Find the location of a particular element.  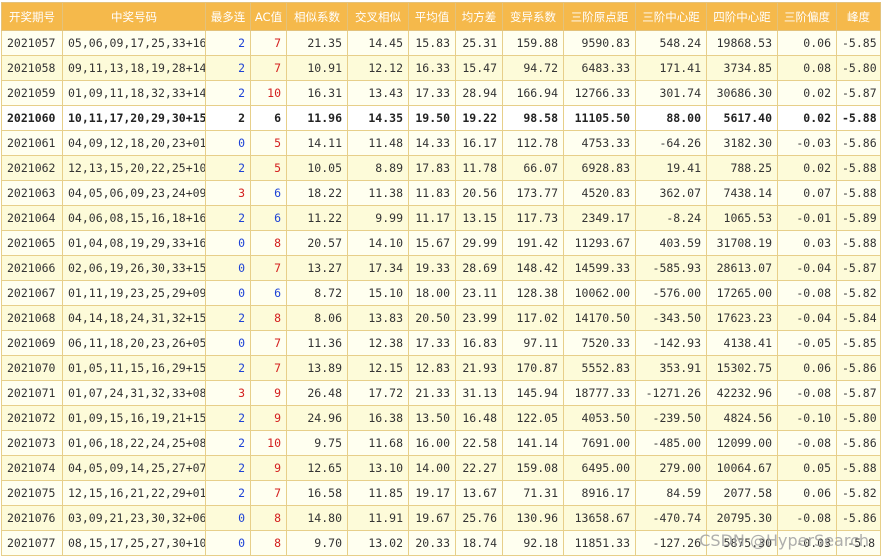

header-max-consecutive: 最多连 is located at coordinates (228, 16).